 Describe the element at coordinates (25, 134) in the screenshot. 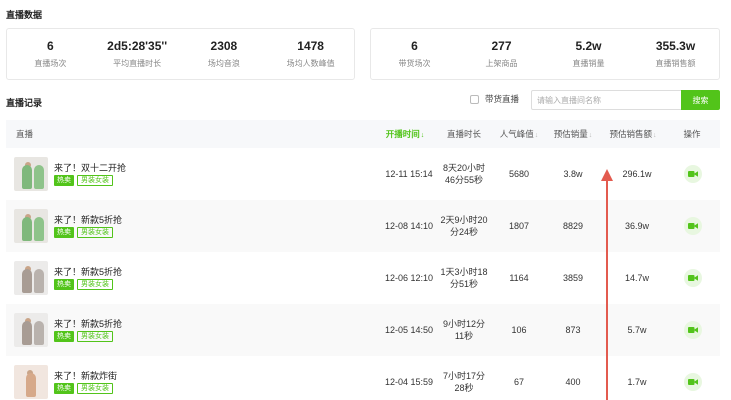

I see `col-label: 直播` at that location.